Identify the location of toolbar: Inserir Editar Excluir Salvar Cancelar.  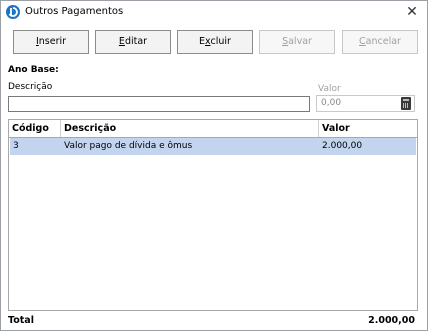
(215, 42).